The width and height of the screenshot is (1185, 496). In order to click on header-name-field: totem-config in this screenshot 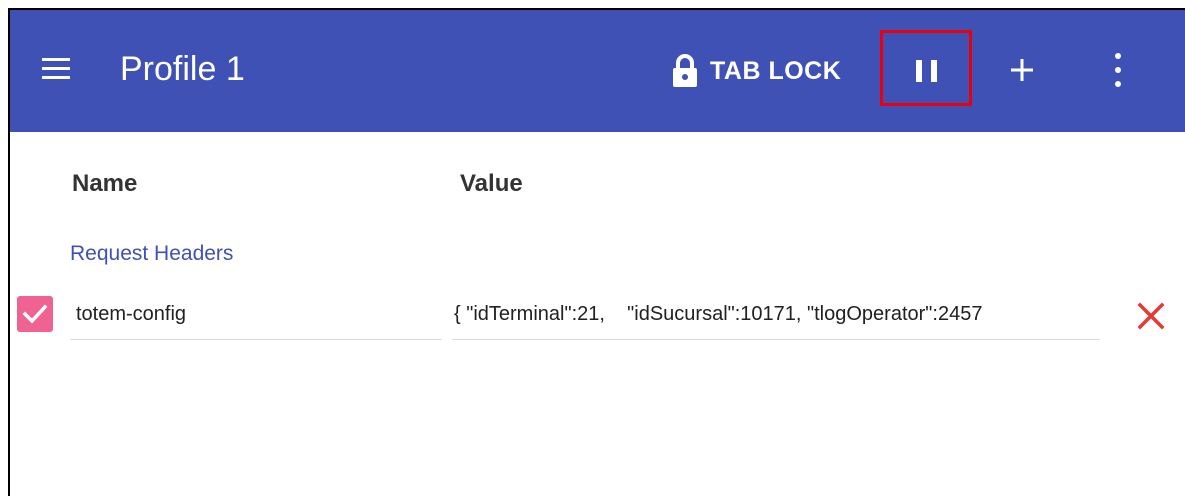, I will do `click(256, 316)`.